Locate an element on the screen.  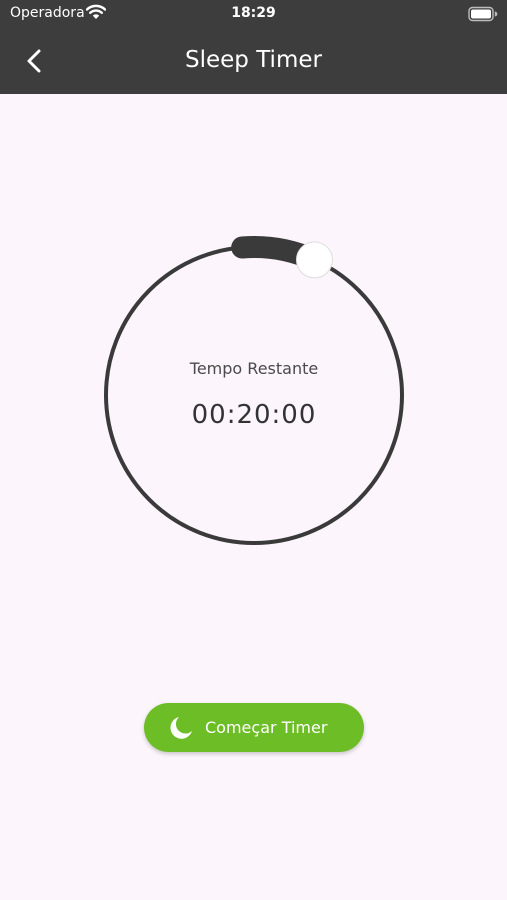
page-title: Sleep Timer is located at coordinates (253, 60).